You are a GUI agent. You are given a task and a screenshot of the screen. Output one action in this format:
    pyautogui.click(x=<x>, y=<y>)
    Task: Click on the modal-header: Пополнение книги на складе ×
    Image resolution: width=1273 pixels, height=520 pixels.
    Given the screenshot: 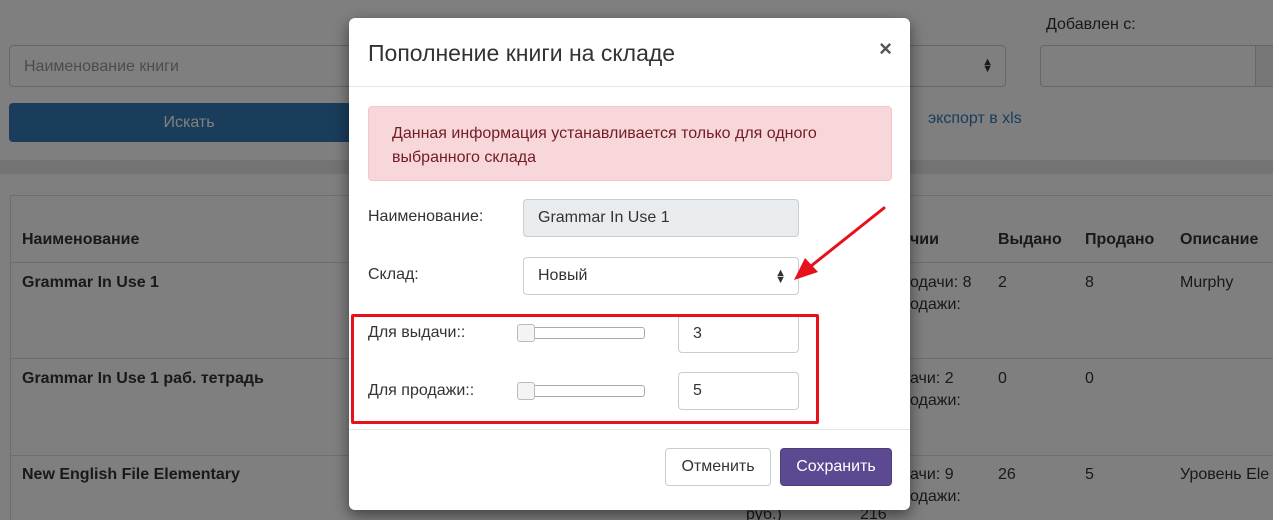 What is the action you would take?
    pyautogui.click(x=629, y=52)
    